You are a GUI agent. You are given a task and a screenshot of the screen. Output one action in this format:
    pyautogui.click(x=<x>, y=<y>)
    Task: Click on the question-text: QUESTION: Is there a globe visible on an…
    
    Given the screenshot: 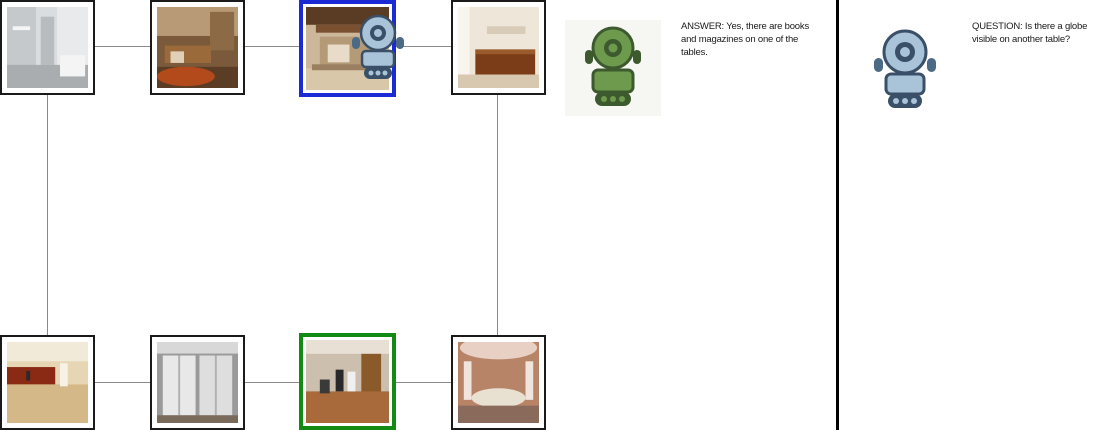 What is the action you would take?
    pyautogui.click(x=1030, y=33)
    